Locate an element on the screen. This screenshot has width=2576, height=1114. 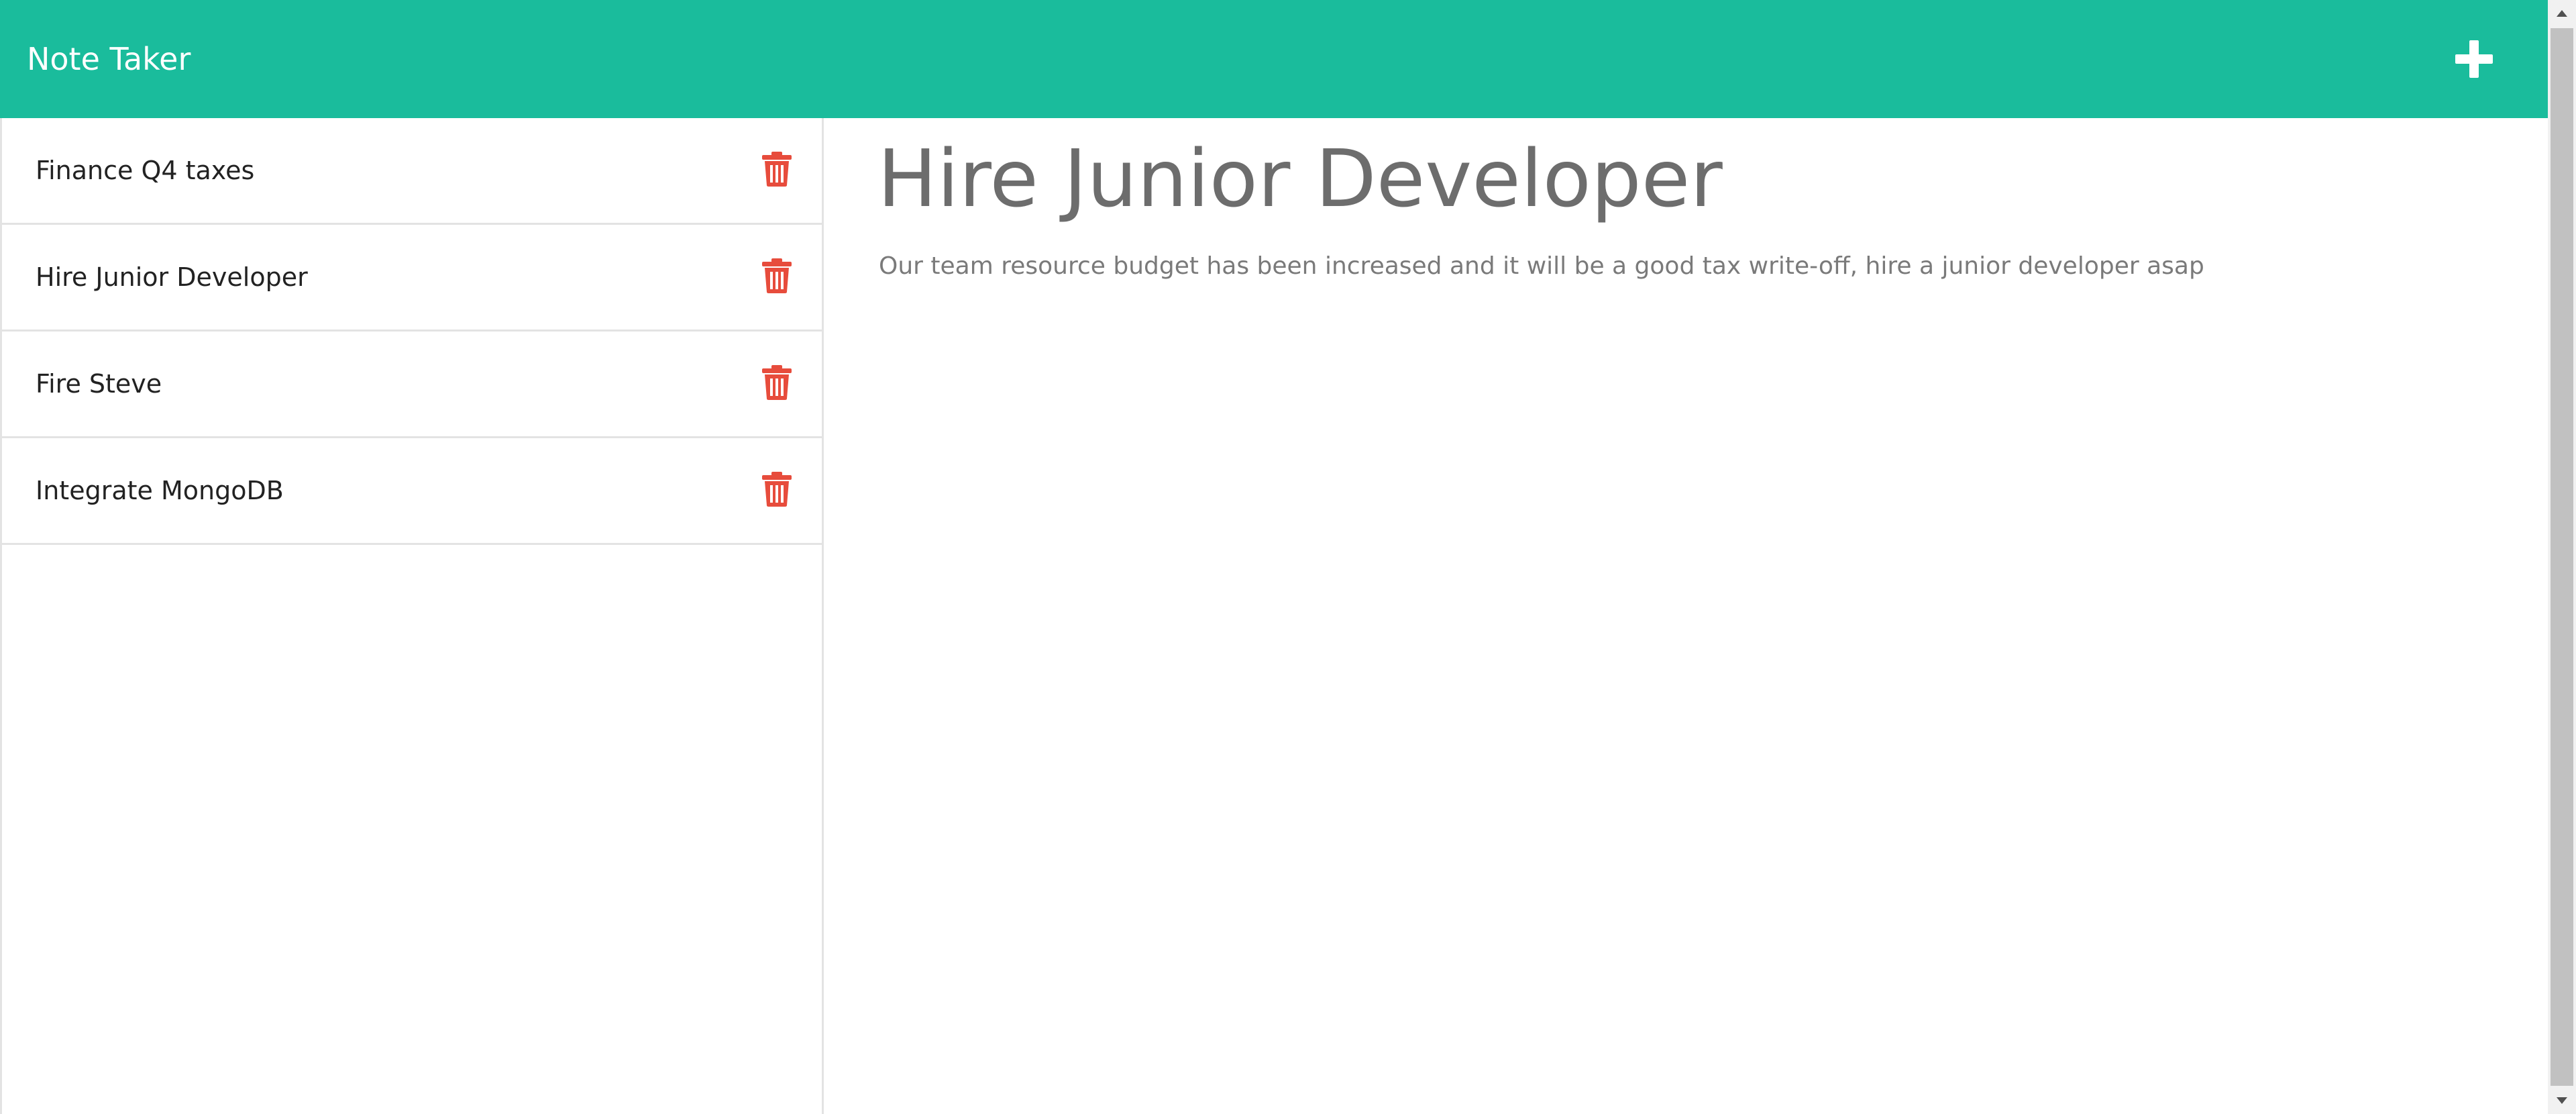
list-item: Integrate MongoDB is located at coordinates (412, 491).